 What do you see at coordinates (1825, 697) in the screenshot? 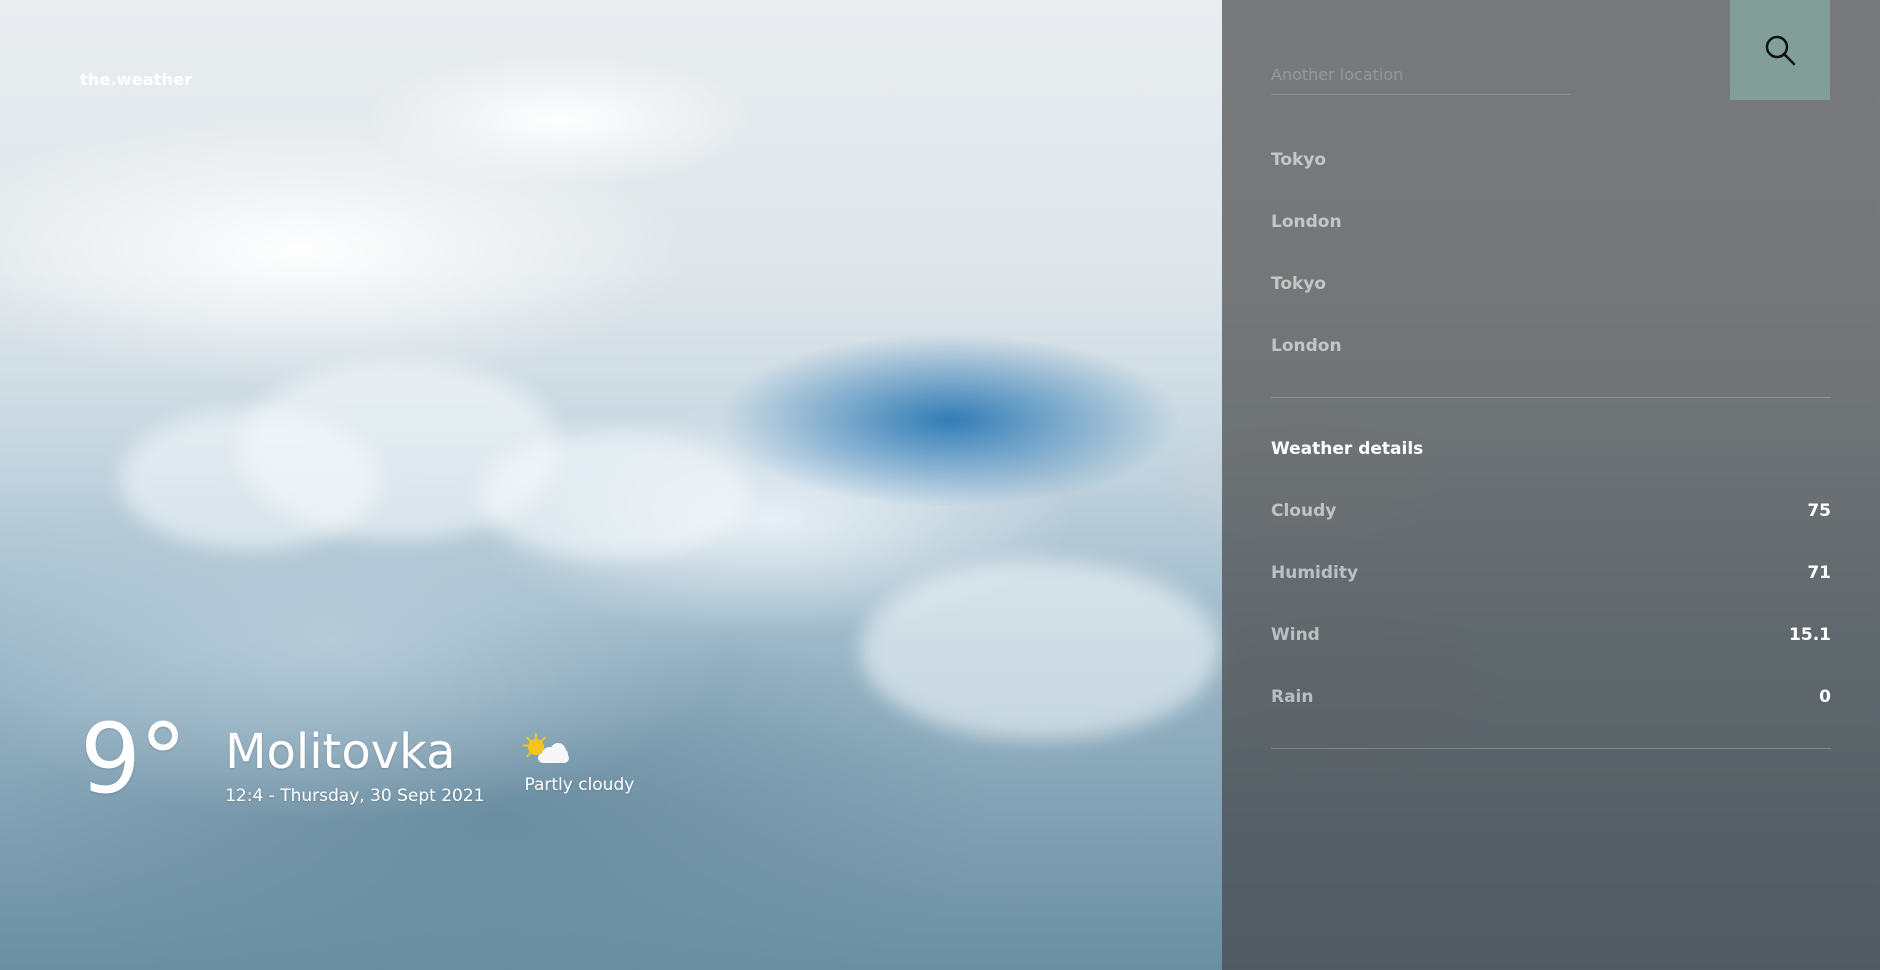
I see `detail-value: 0` at bounding box center [1825, 697].